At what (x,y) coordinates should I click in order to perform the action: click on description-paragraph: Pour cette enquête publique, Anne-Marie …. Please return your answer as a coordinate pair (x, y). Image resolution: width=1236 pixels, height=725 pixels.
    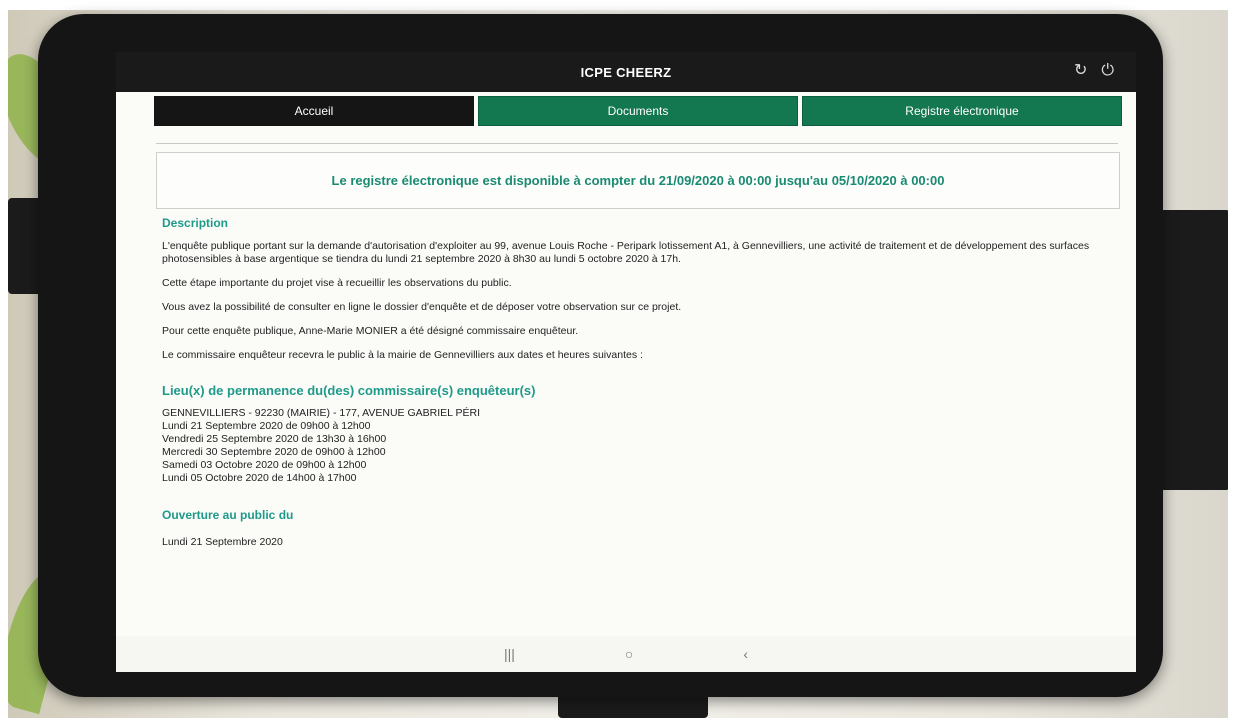
    Looking at the image, I should click on (370, 331).